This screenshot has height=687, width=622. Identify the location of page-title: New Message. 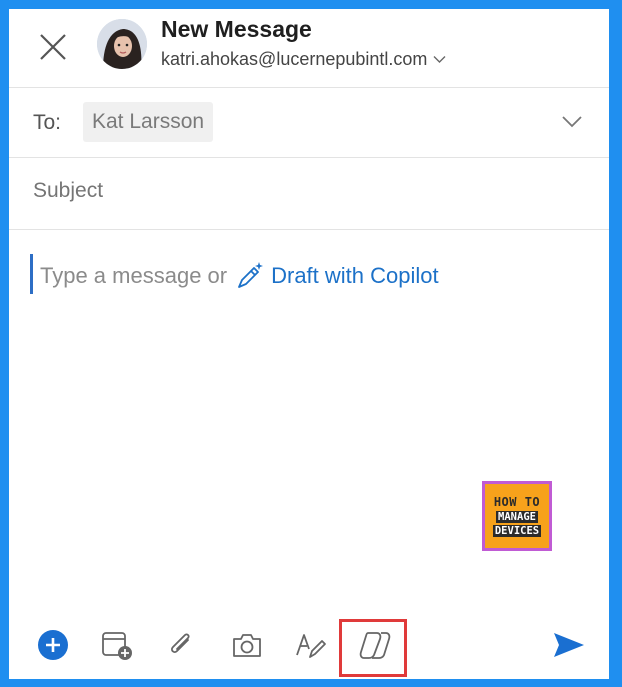
(236, 29).